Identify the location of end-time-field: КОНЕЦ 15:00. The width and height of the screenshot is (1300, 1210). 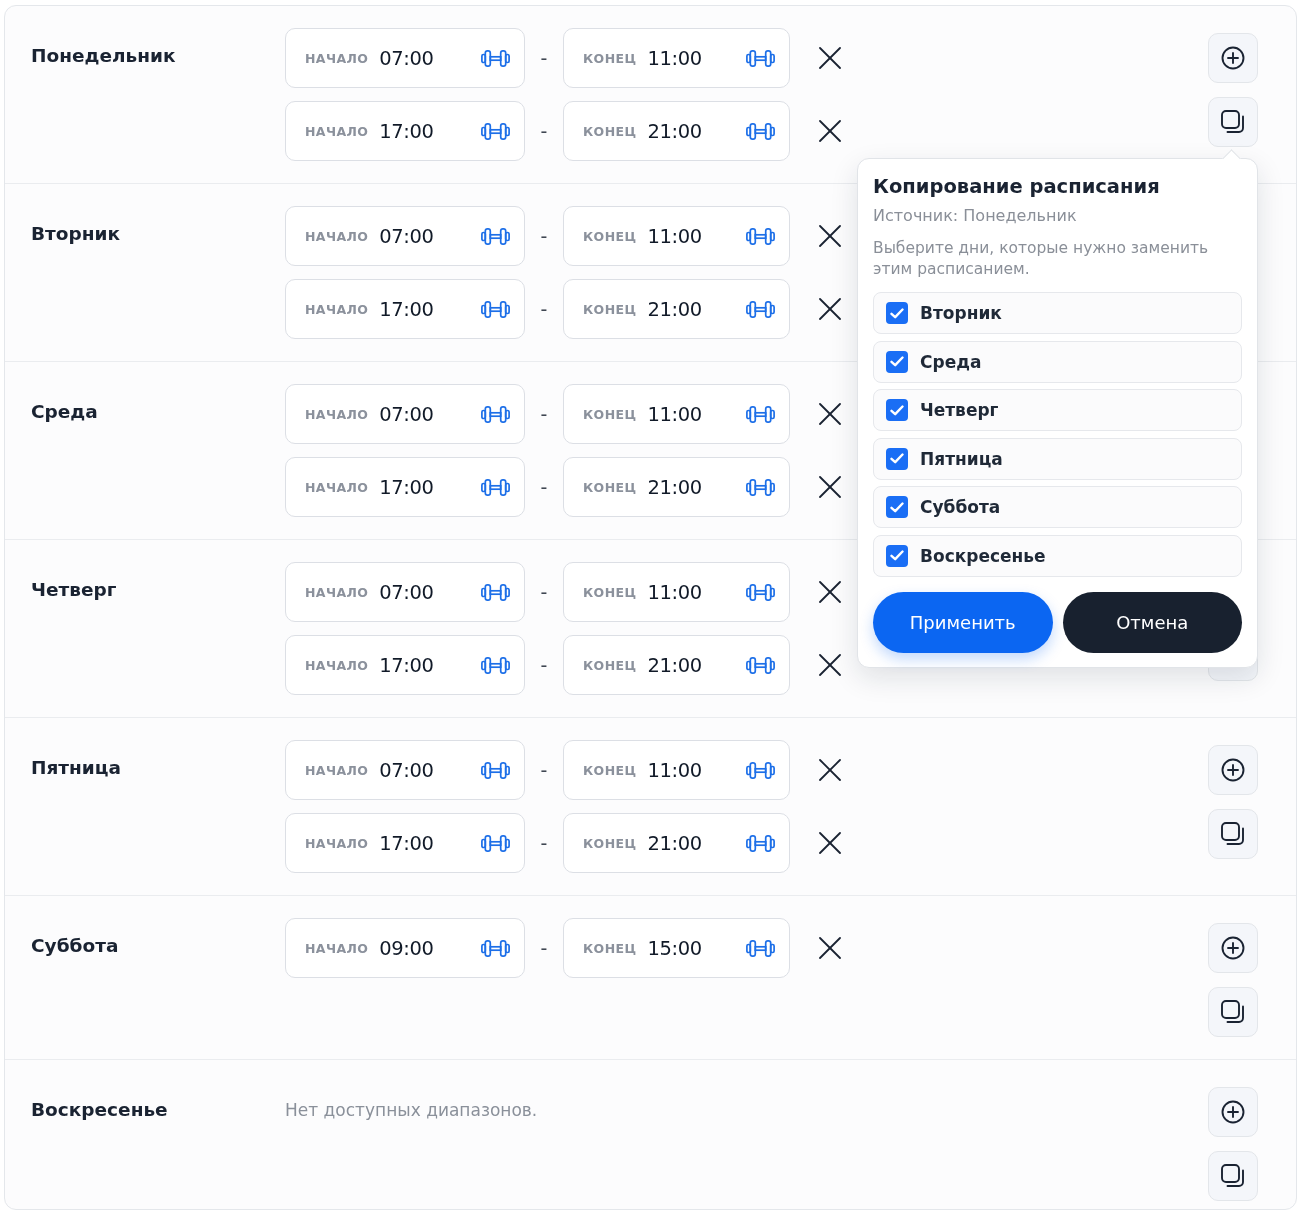
(676, 948).